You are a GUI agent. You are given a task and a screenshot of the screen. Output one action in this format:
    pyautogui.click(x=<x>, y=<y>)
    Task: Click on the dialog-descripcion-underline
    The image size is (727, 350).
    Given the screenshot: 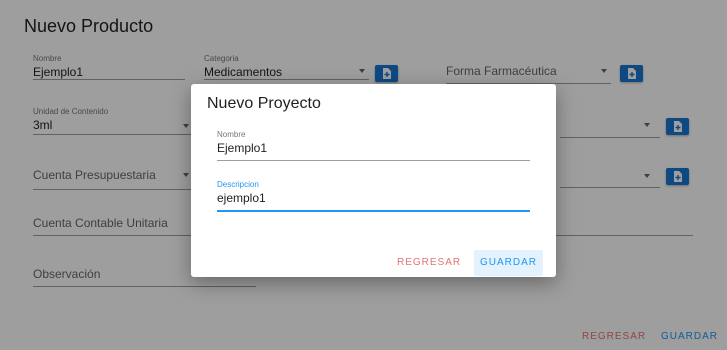 What is the action you would take?
    pyautogui.click(x=373, y=211)
    